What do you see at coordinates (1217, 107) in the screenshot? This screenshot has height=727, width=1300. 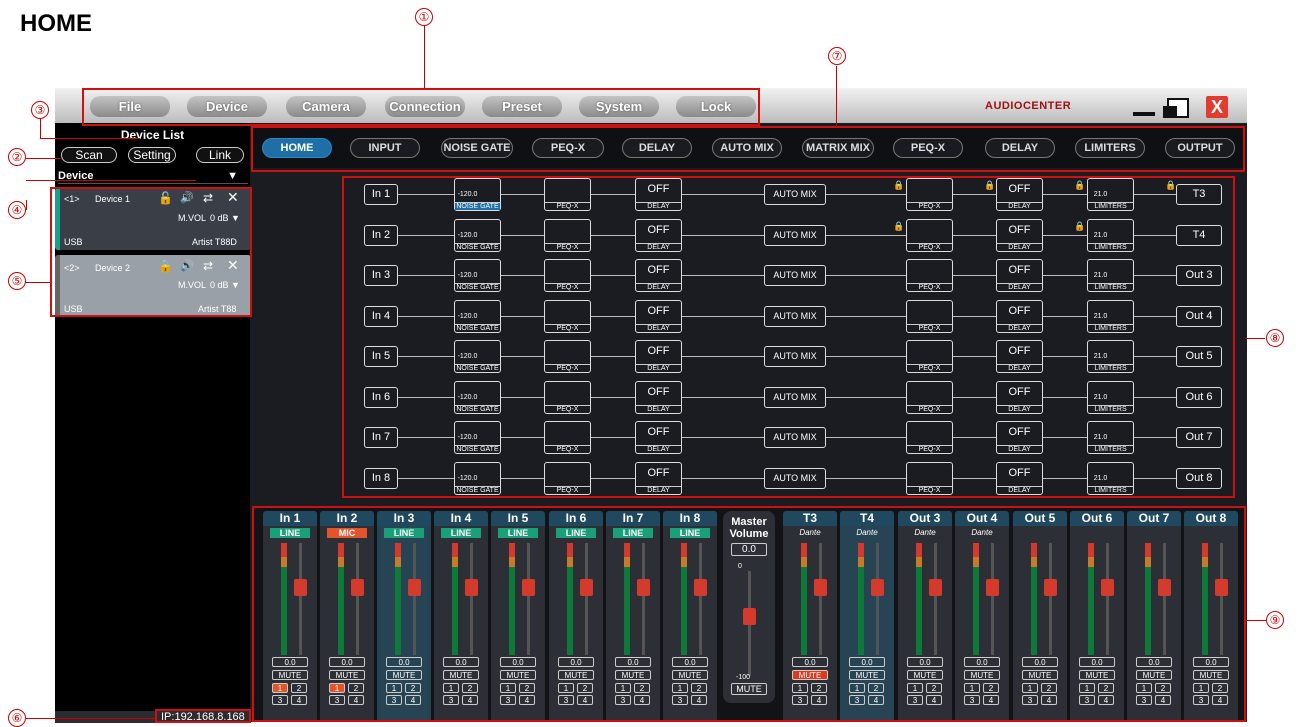 I see `close-icon: X` at bounding box center [1217, 107].